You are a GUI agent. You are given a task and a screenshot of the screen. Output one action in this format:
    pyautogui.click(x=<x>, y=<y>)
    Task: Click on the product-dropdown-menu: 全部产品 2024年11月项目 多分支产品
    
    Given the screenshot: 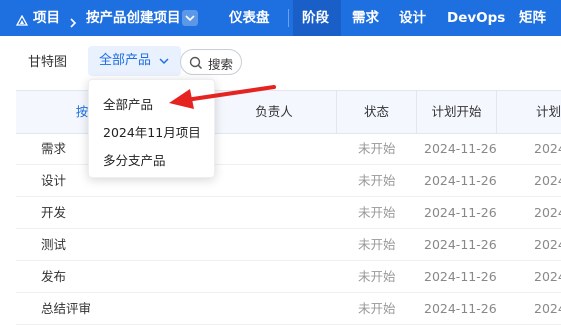 What is the action you would take?
    pyautogui.click(x=151, y=128)
    